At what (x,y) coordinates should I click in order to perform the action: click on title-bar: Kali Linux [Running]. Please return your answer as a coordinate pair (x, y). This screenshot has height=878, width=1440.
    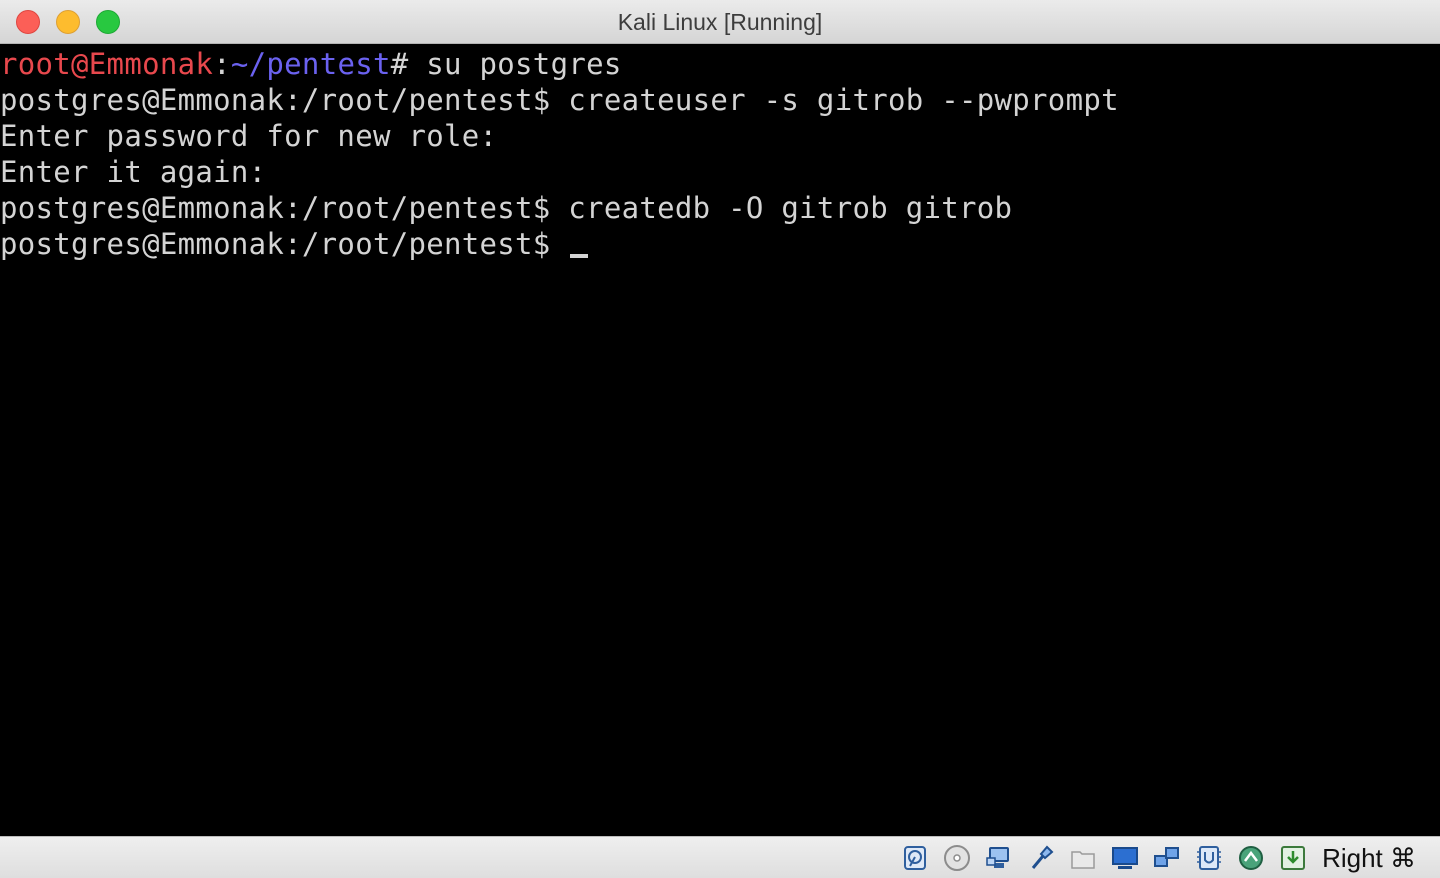
    Looking at the image, I should click on (720, 22).